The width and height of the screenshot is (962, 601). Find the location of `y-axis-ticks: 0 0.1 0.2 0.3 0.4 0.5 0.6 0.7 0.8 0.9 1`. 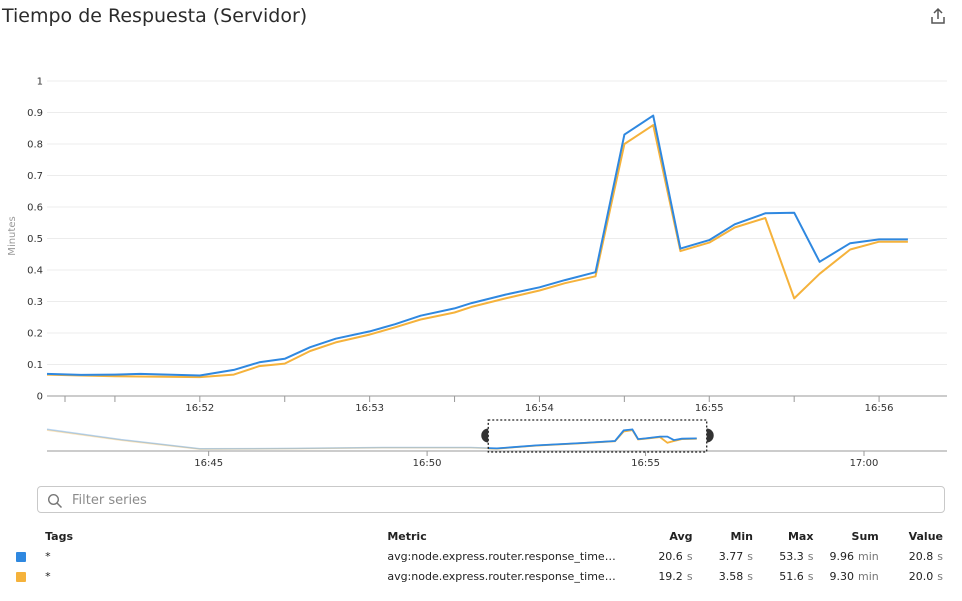

y-axis-ticks: 0 0.1 0.2 0.3 0.4 0.5 0.6 0.7 0.8 0.9 1 is located at coordinates (35, 240).